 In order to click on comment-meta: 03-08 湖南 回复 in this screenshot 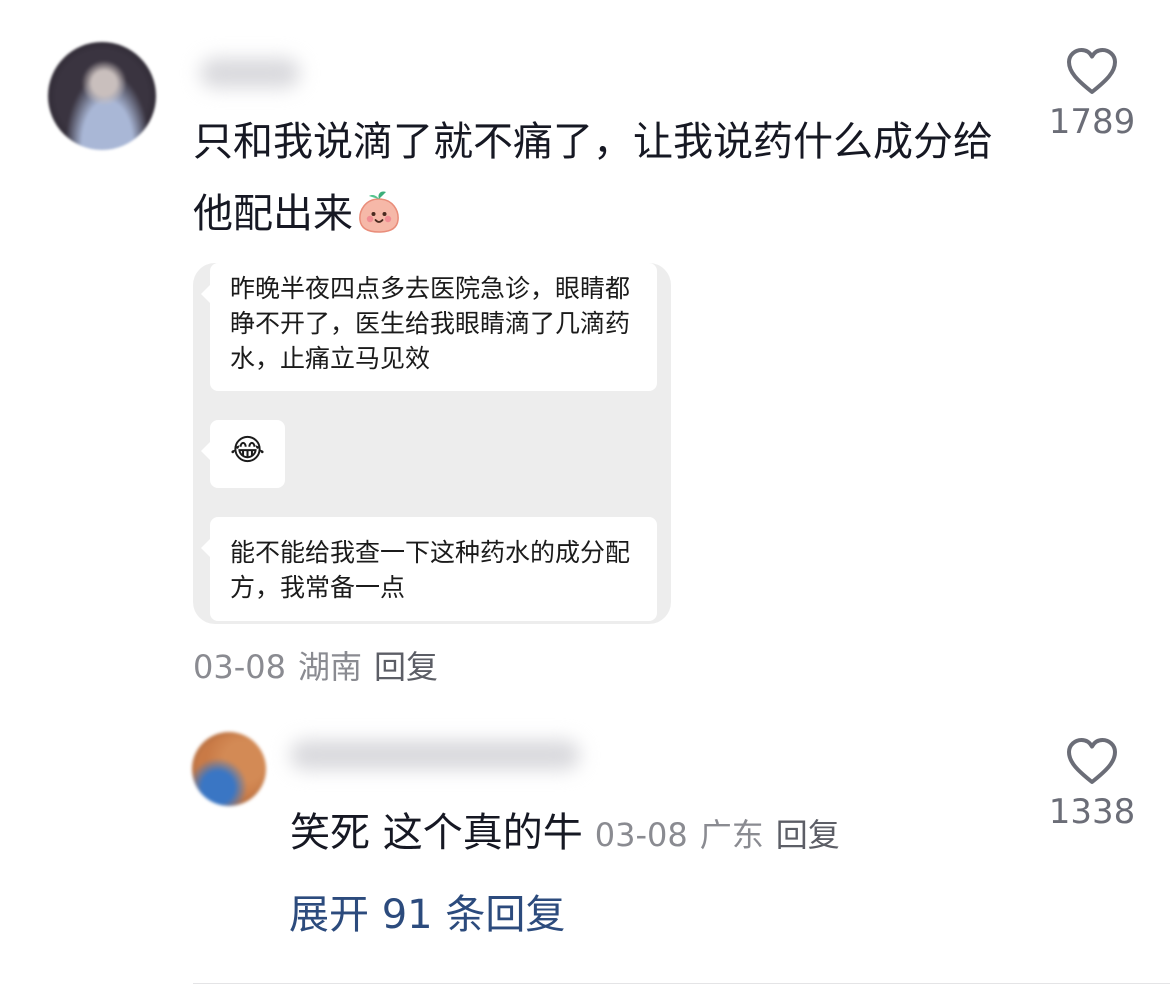, I will do `click(315, 665)`.